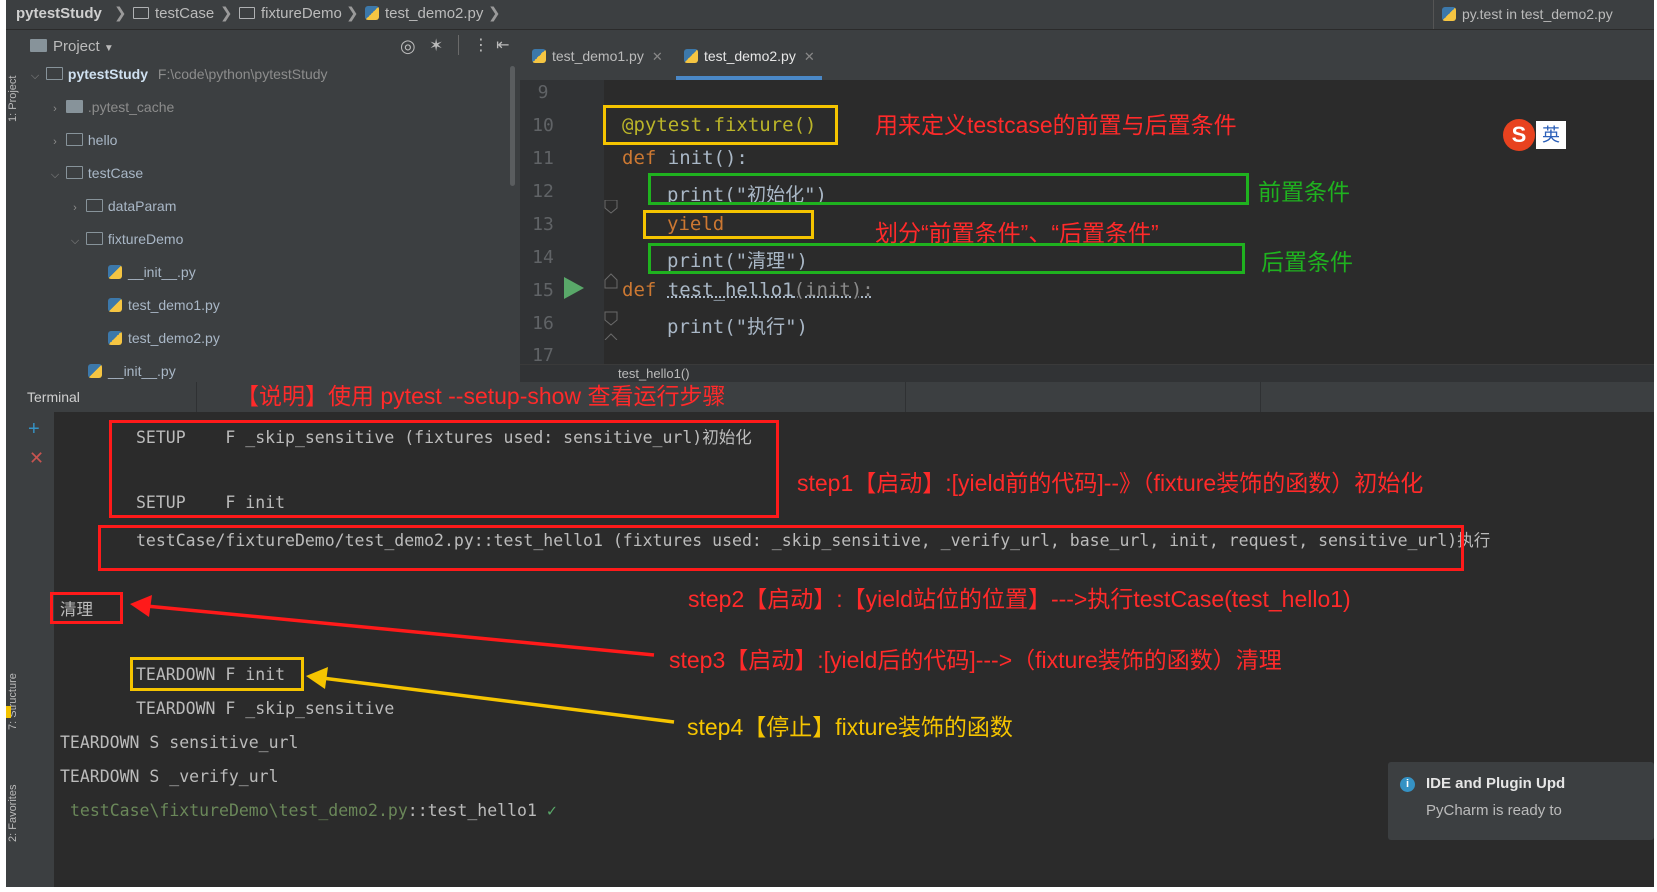  I want to click on annotation-arrows, so click(402, 659).